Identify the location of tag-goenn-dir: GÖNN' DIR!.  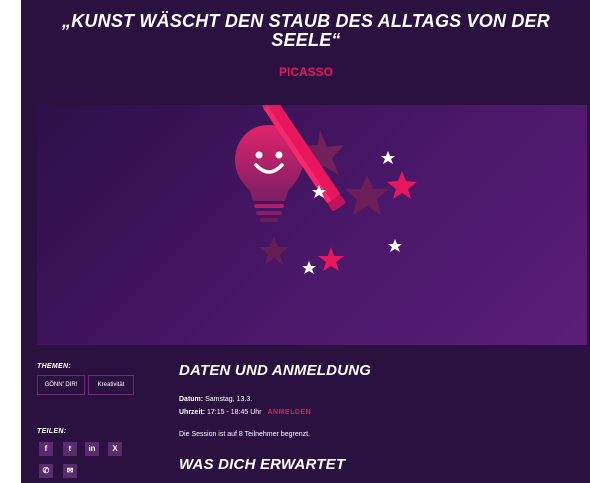
(61, 385).